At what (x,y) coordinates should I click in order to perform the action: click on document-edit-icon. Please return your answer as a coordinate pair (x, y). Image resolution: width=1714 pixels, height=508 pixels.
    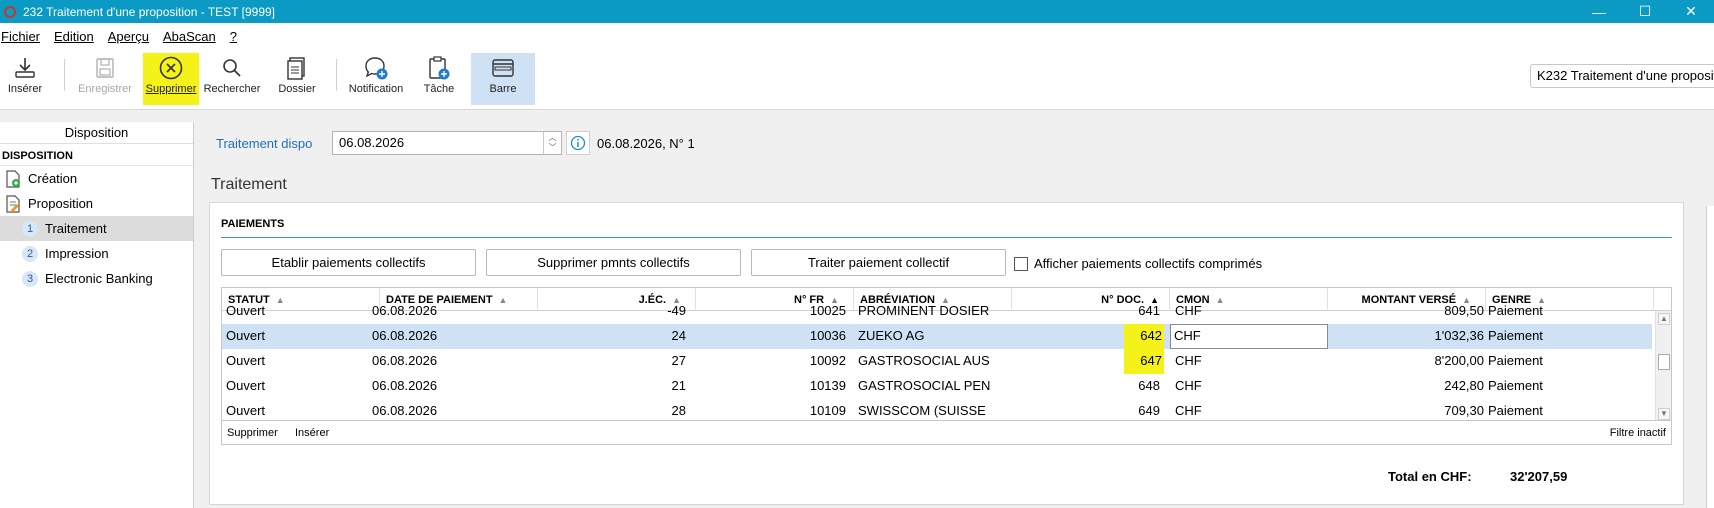
    Looking at the image, I should click on (13, 203).